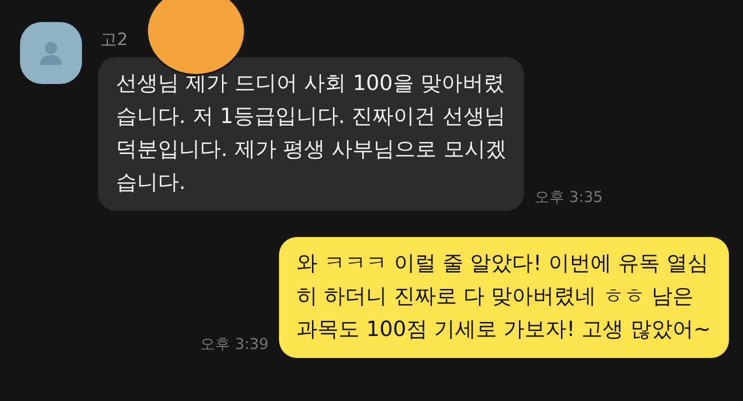 The image size is (743, 401). What do you see at coordinates (114, 40) in the screenshot?
I see `sender-name: 고2` at bounding box center [114, 40].